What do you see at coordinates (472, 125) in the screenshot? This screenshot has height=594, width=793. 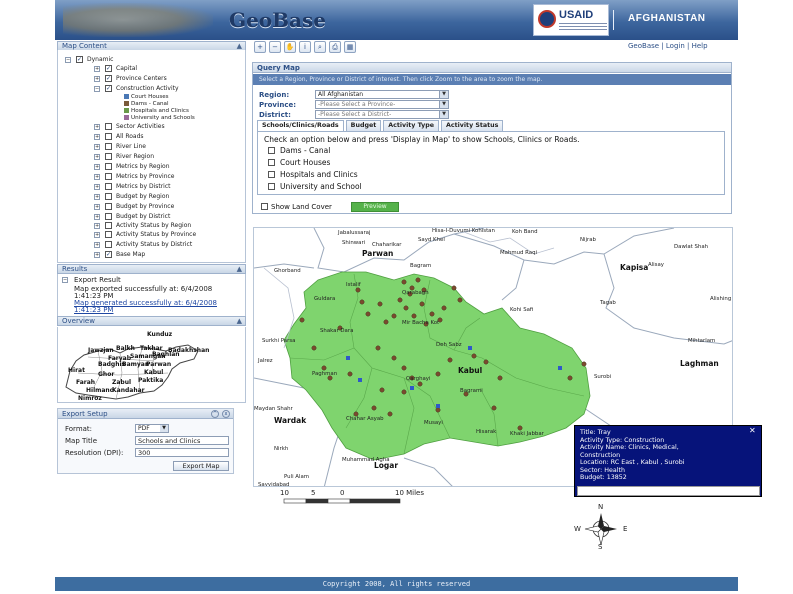 I see `tab-activity-status: Activity Status` at bounding box center [472, 125].